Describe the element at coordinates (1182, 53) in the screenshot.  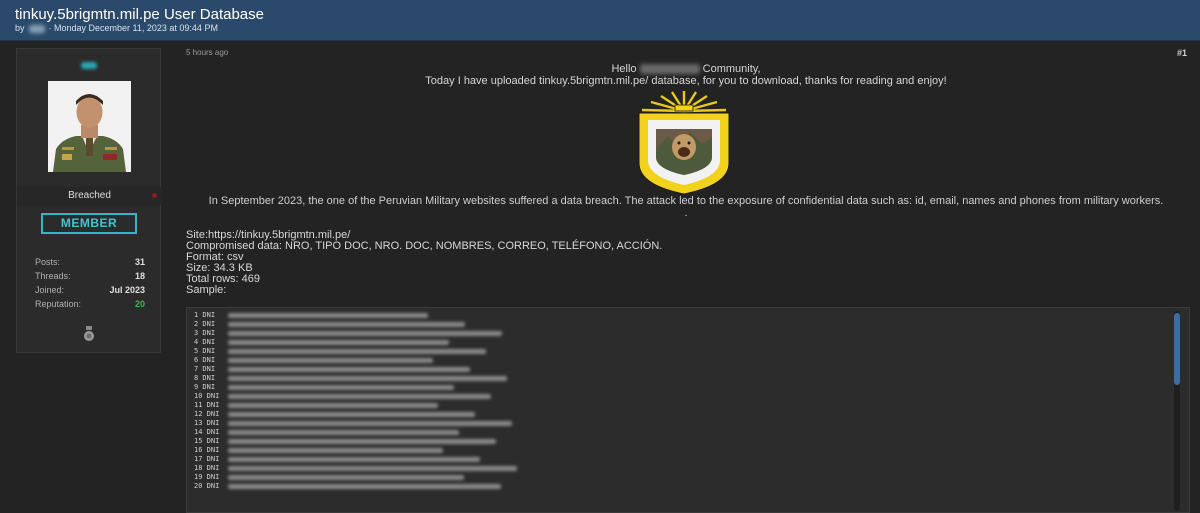
I see `post-number: #1` at that location.